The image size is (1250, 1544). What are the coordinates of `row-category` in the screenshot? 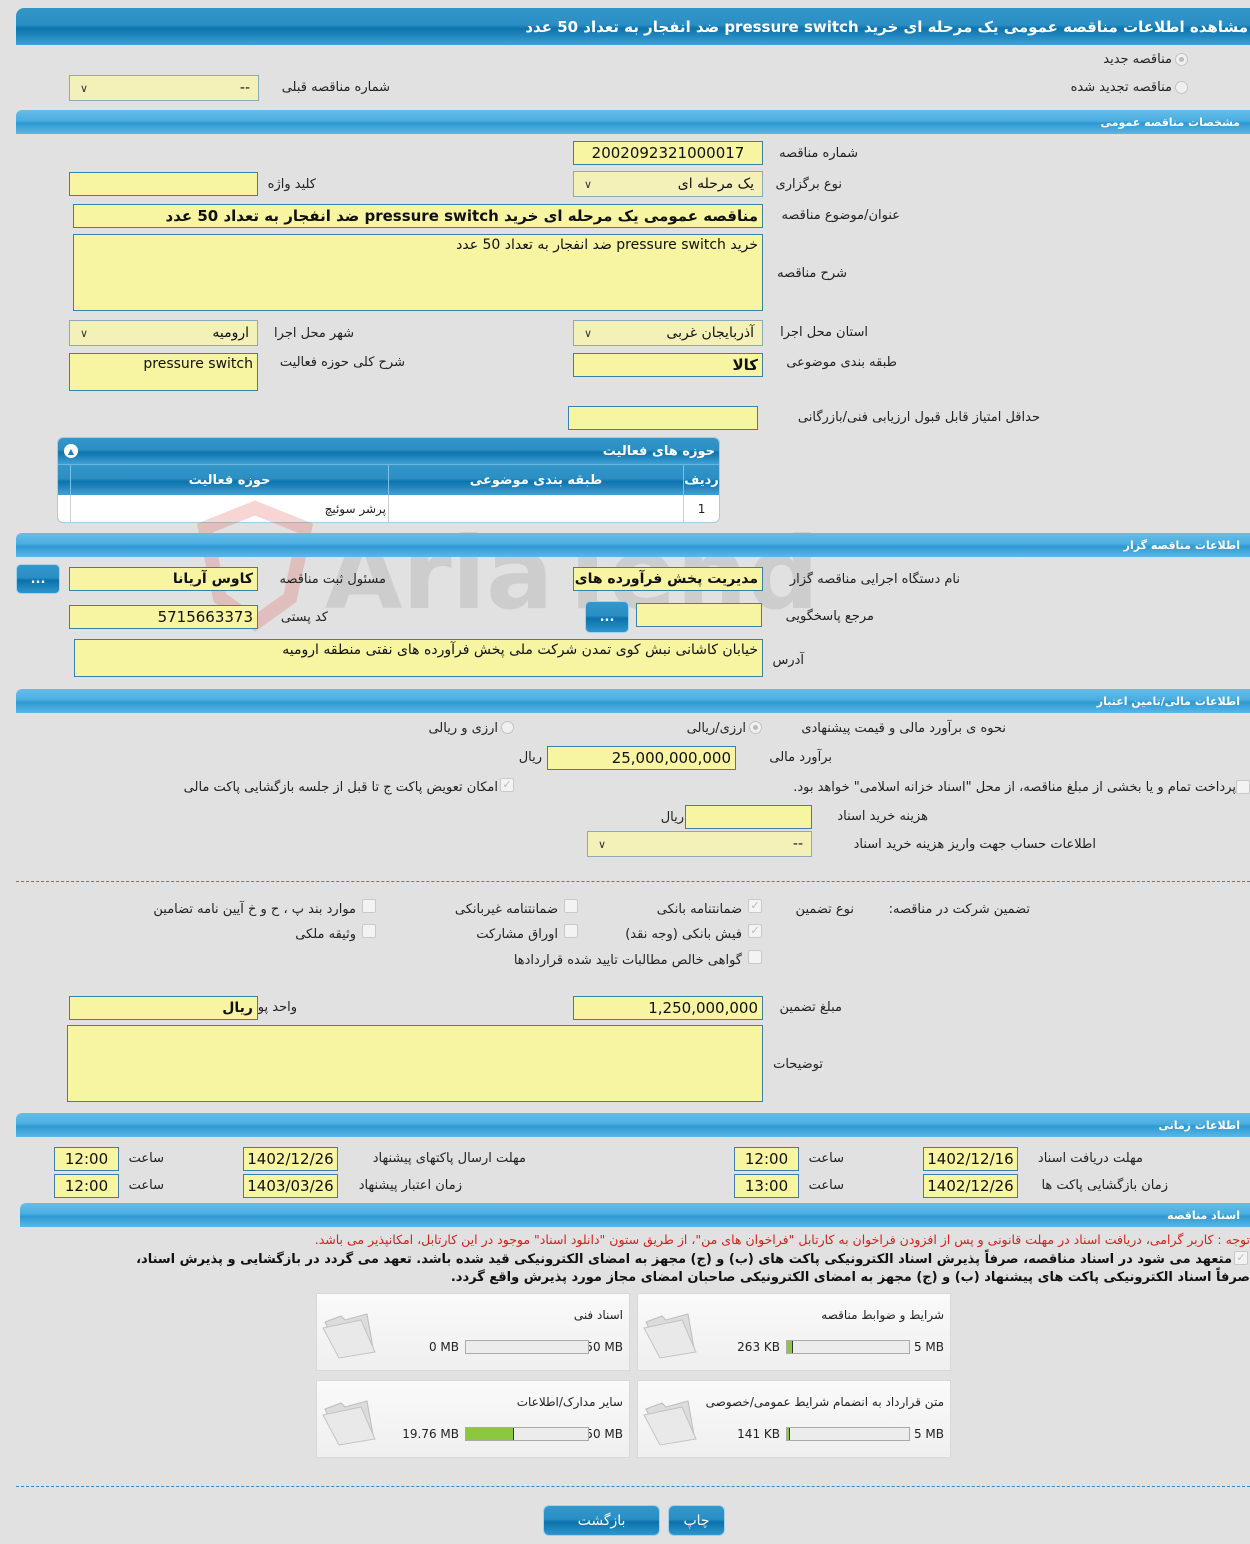 It's located at (535, 508).